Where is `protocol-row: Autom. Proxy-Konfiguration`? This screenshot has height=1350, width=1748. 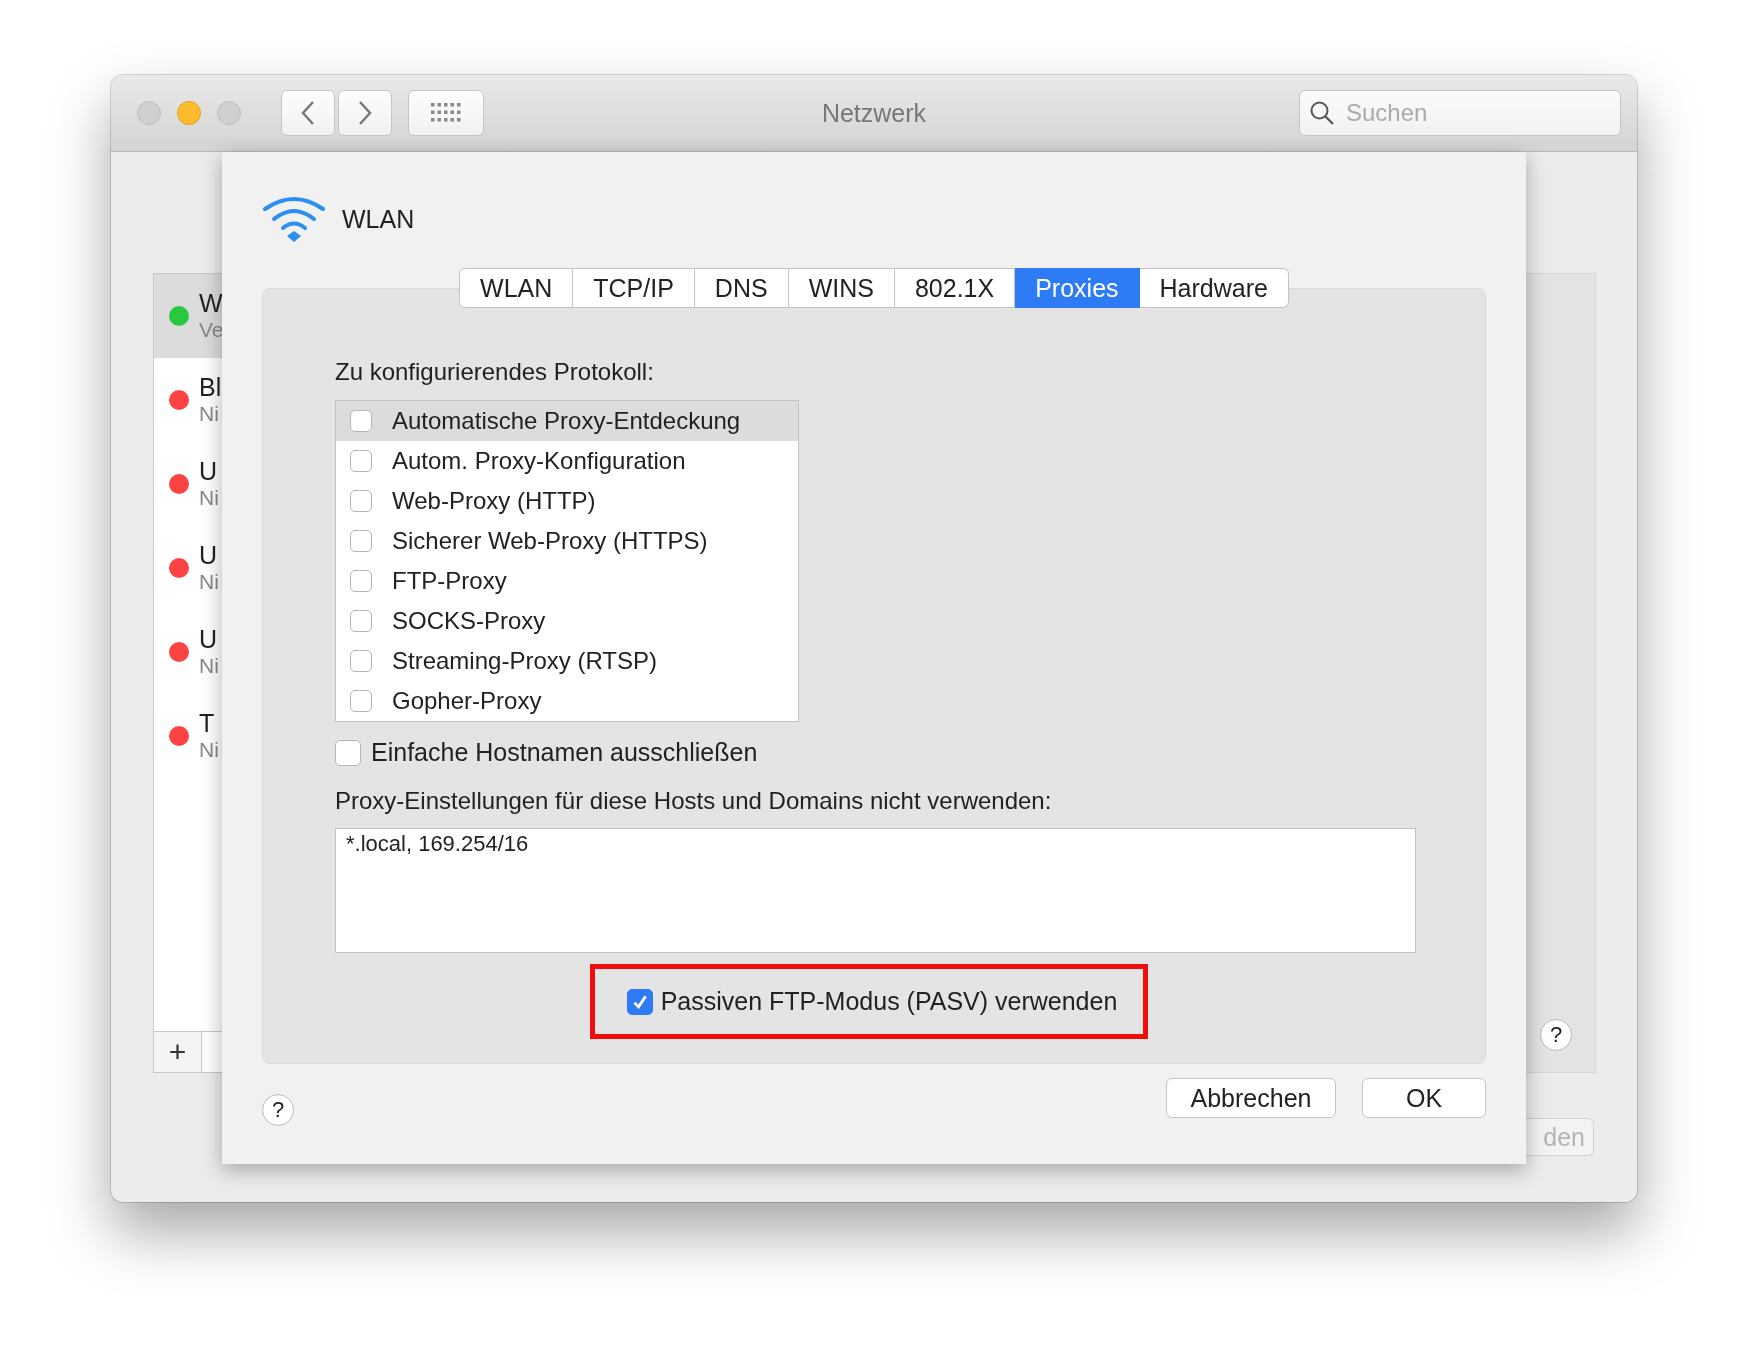 protocol-row: Autom. Proxy-Konfiguration is located at coordinates (567, 461).